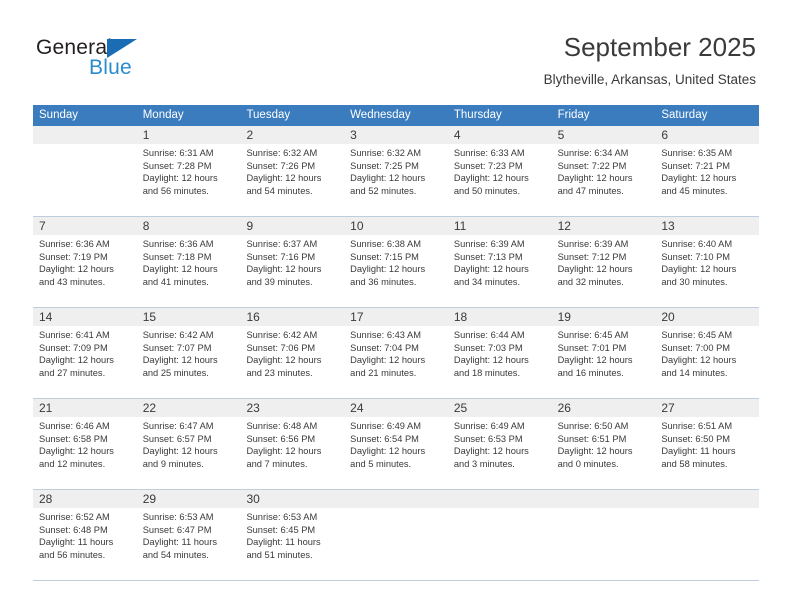 This screenshot has height=612, width=792. I want to click on day-number: 12, so click(564, 226).